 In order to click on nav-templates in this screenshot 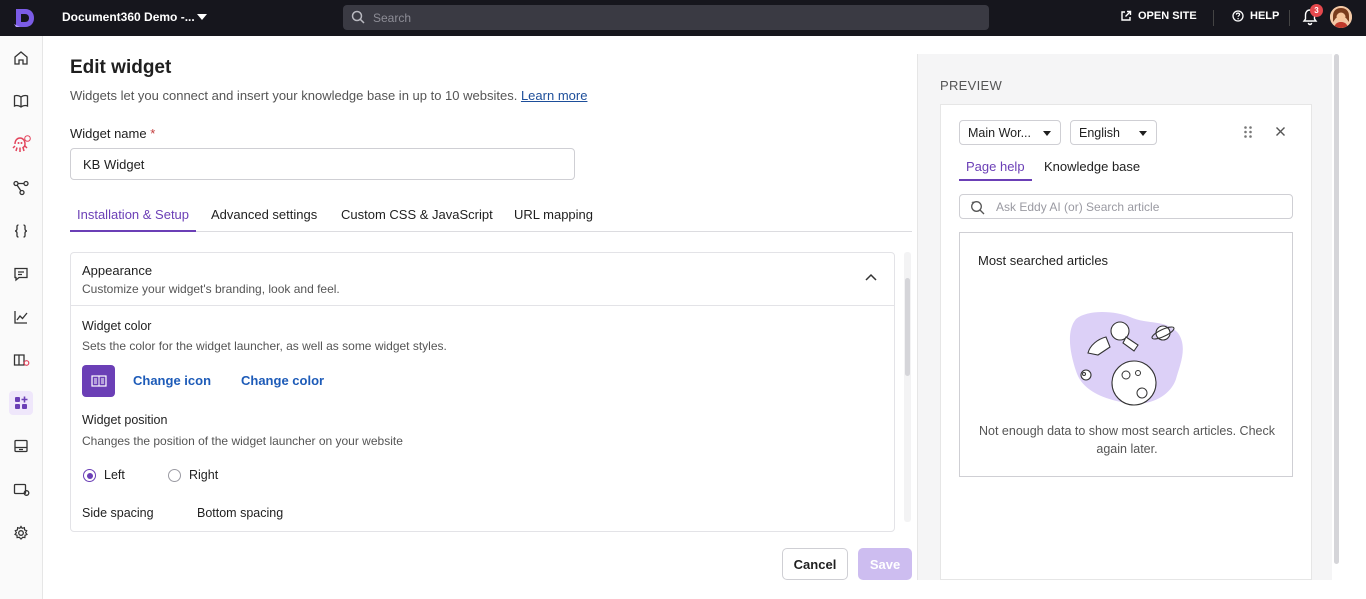, I will do `click(21, 446)`.